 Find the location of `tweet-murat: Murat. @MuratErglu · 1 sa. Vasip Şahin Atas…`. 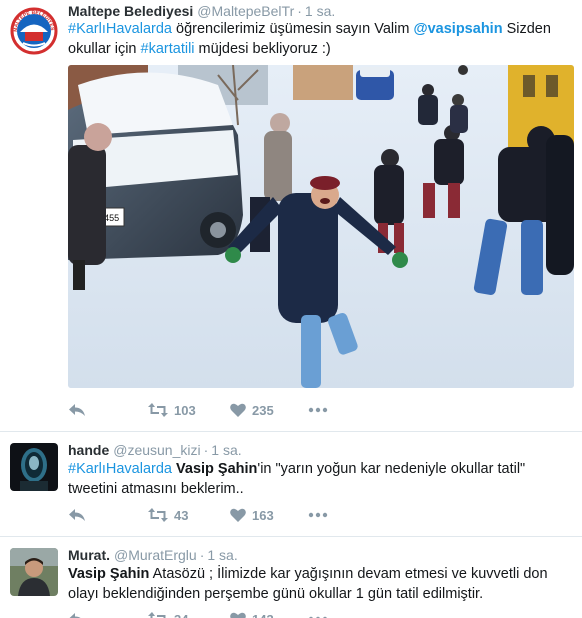

tweet-murat: Murat. @MuratErglu · 1 sa. Vasip Şahin Atas… is located at coordinates (291, 577).